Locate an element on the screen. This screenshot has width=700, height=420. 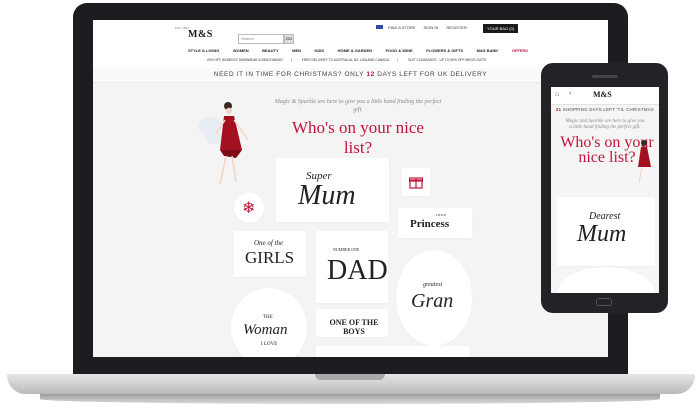
tile-mum-label: Mum is located at coordinates (327, 195).